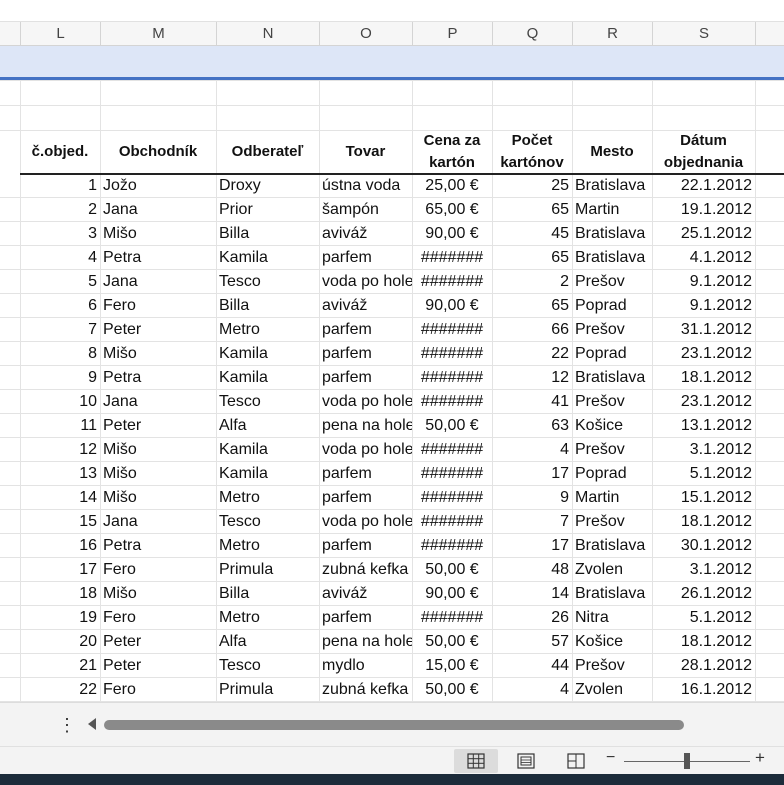 The height and width of the screenshot is (785, 784). What do you see at coordinates (612, 34) in the screenshot?
I see `column-header-r: R` at bounding box center [612, 34].